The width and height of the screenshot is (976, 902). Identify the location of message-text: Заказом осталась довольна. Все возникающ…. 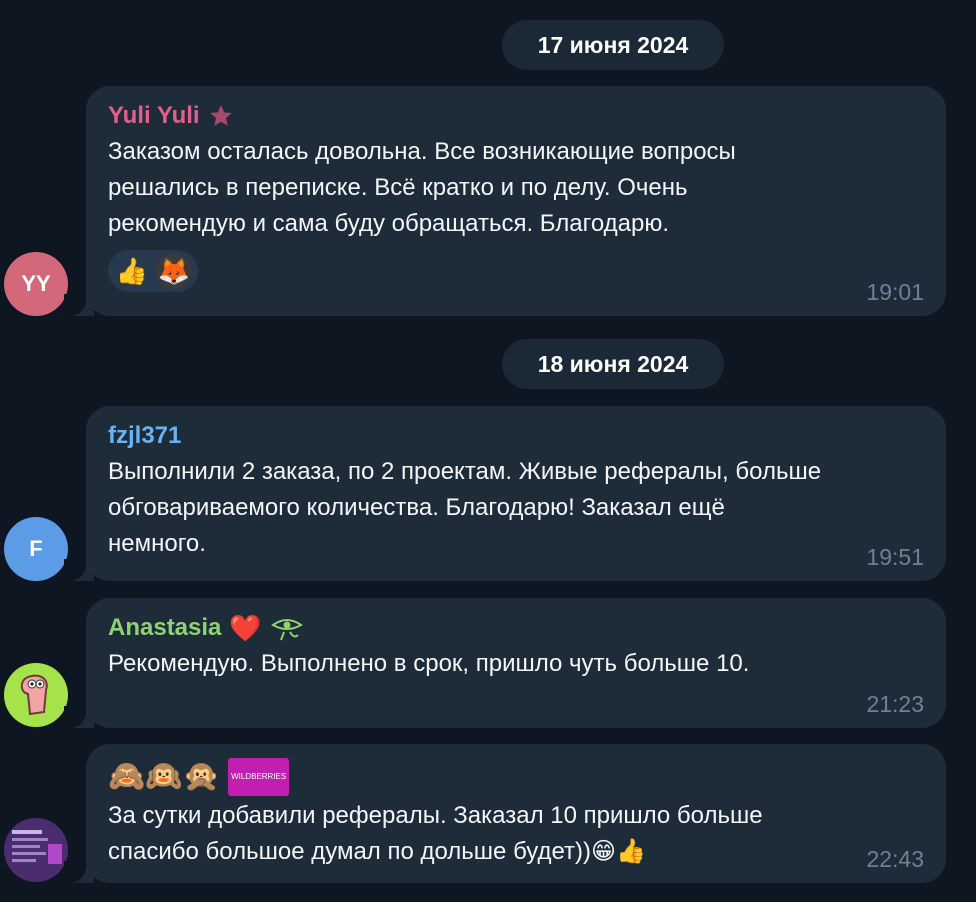
(422, 187).